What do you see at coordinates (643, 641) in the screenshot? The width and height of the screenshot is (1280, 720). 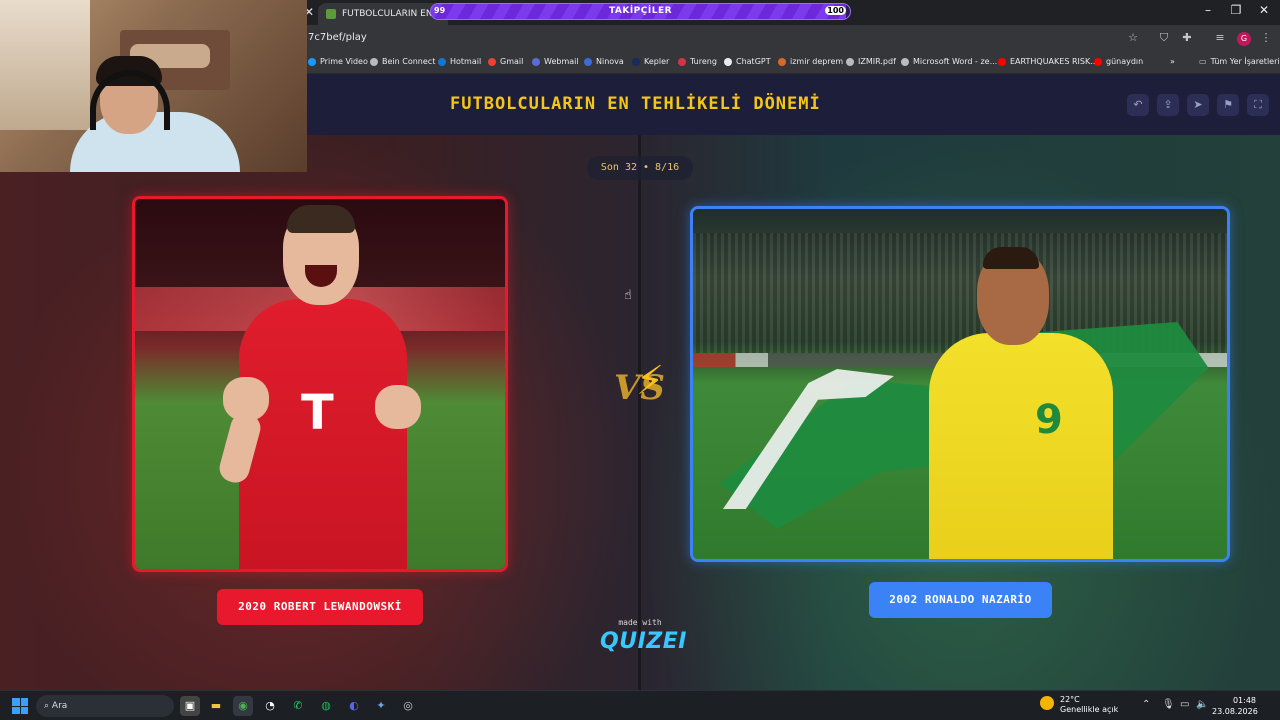 I see `quizei-logo: QUIZEI` at bounding box center [643, 641].